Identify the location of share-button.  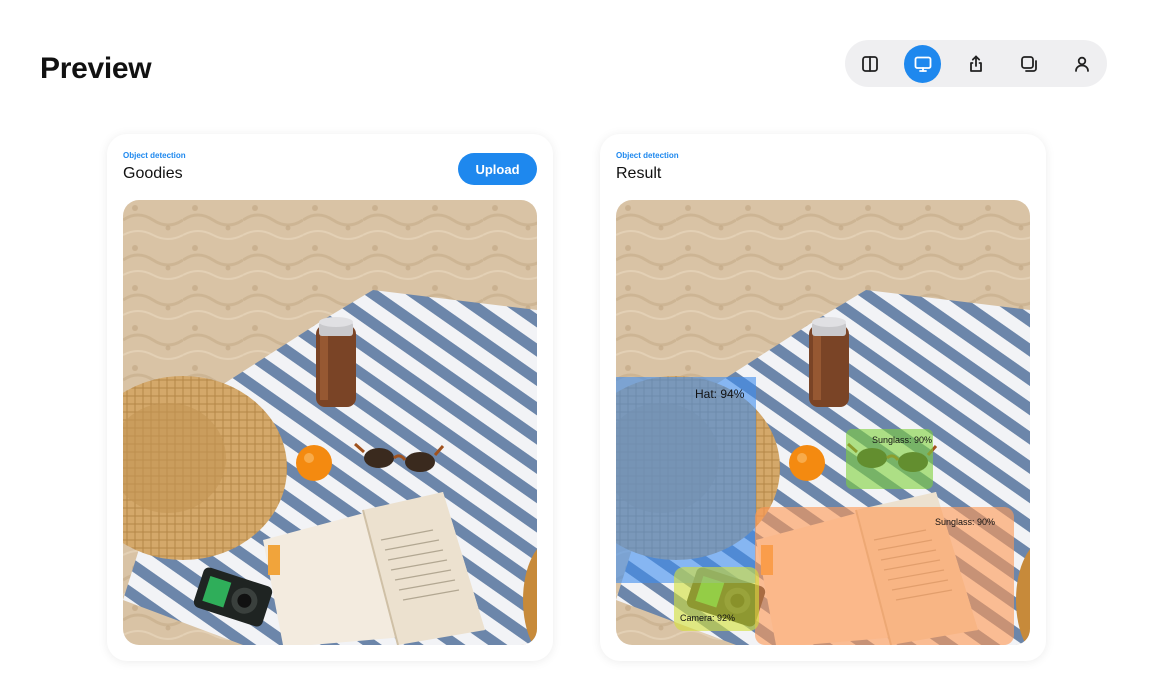
(975, 64).